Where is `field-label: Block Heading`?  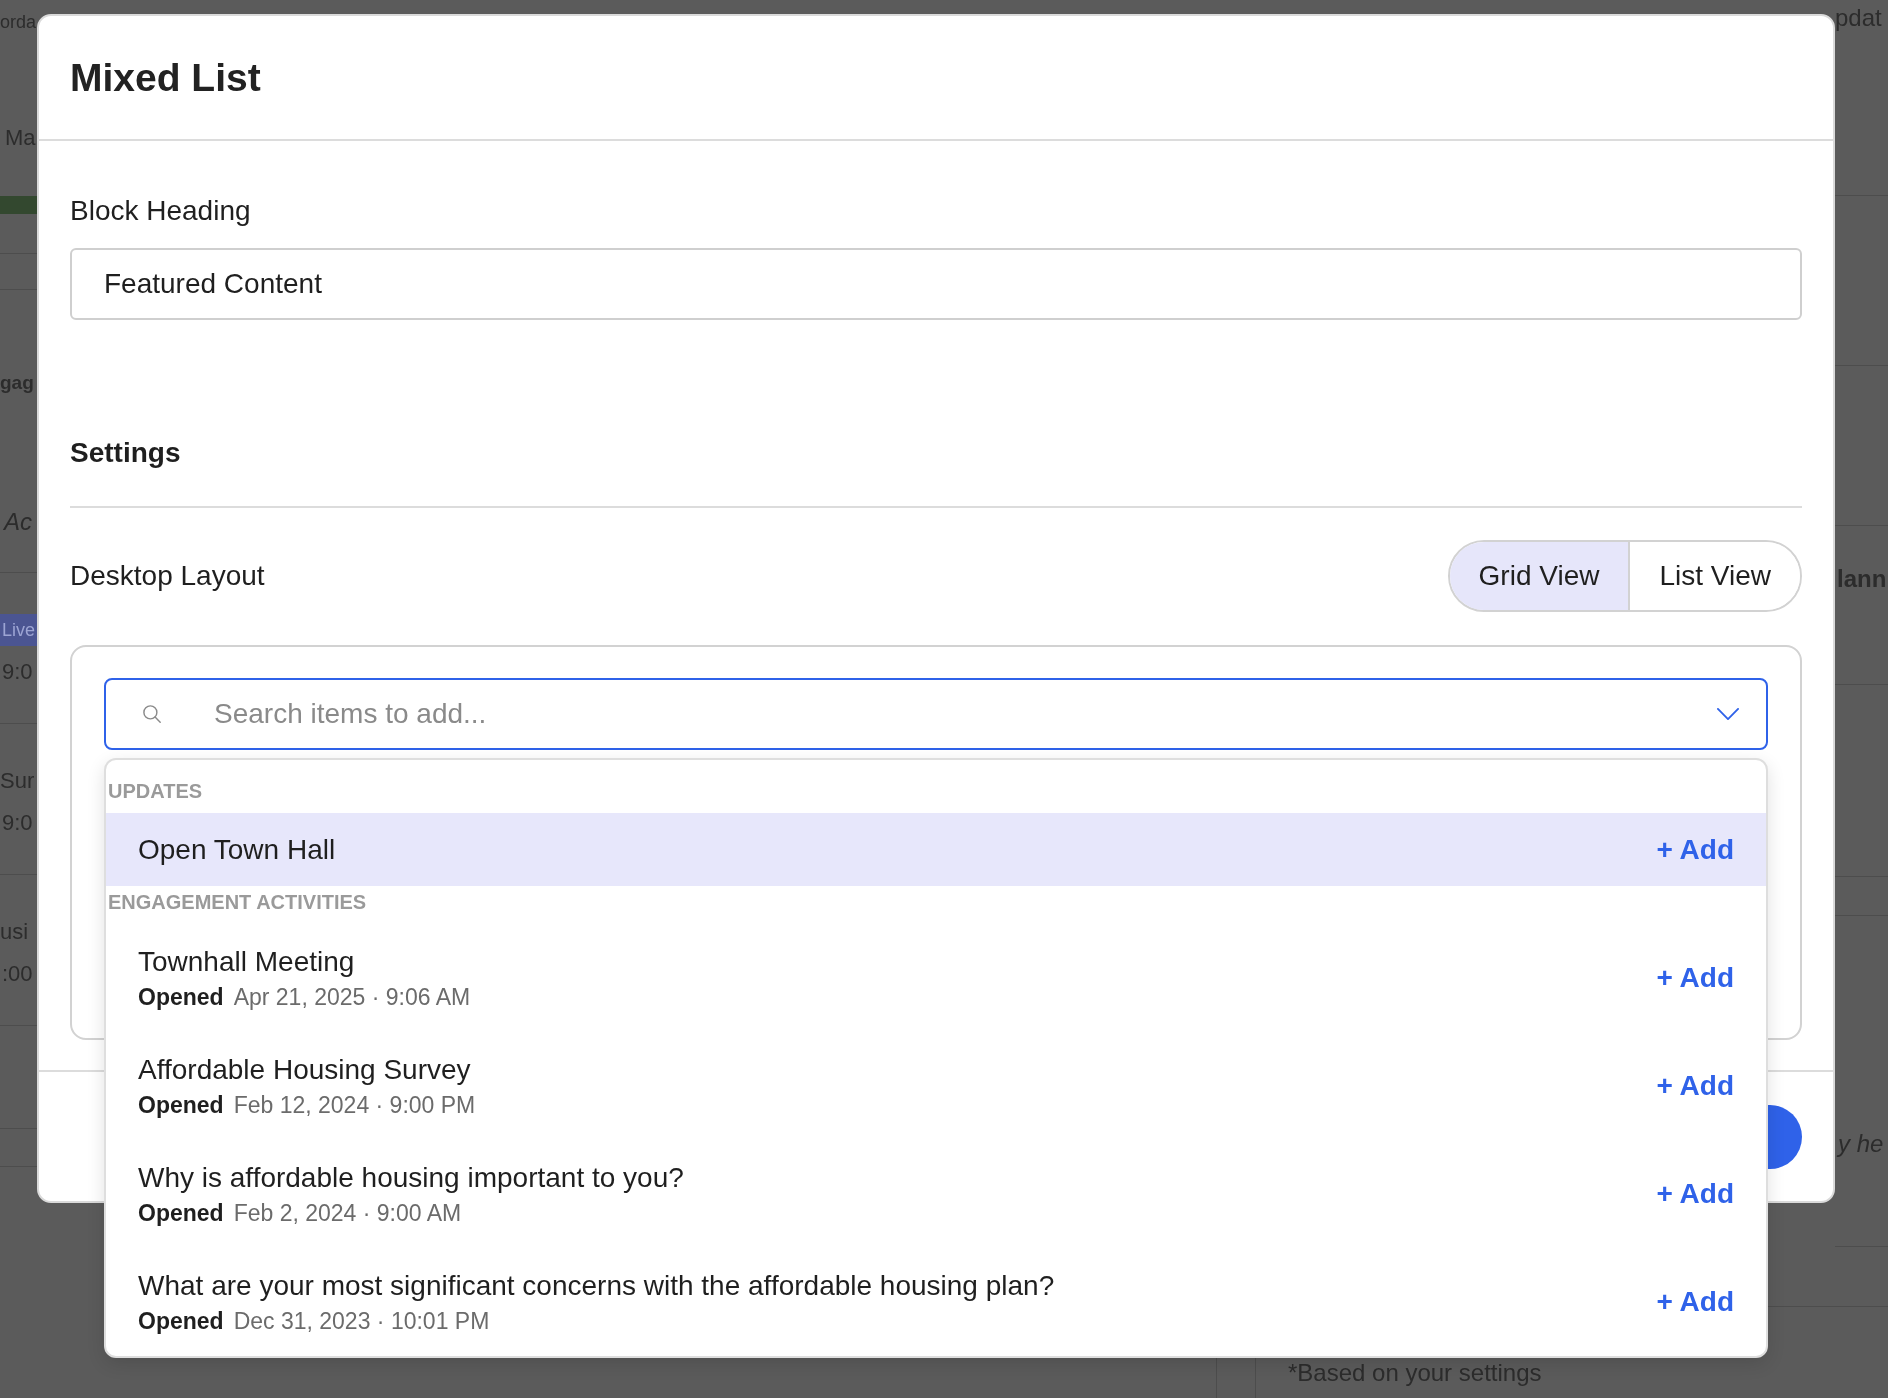 field-label: Block Heading is located at coordinates (160, 211).